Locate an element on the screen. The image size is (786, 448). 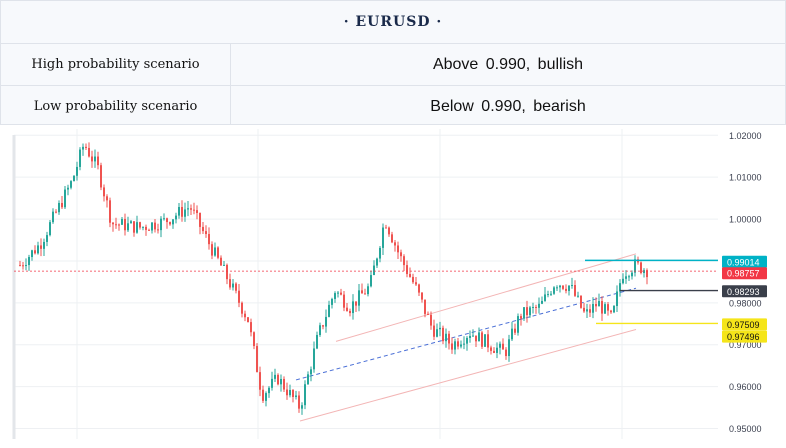
instrument-title: · EURUSD · is located at coordinates (393, 22).